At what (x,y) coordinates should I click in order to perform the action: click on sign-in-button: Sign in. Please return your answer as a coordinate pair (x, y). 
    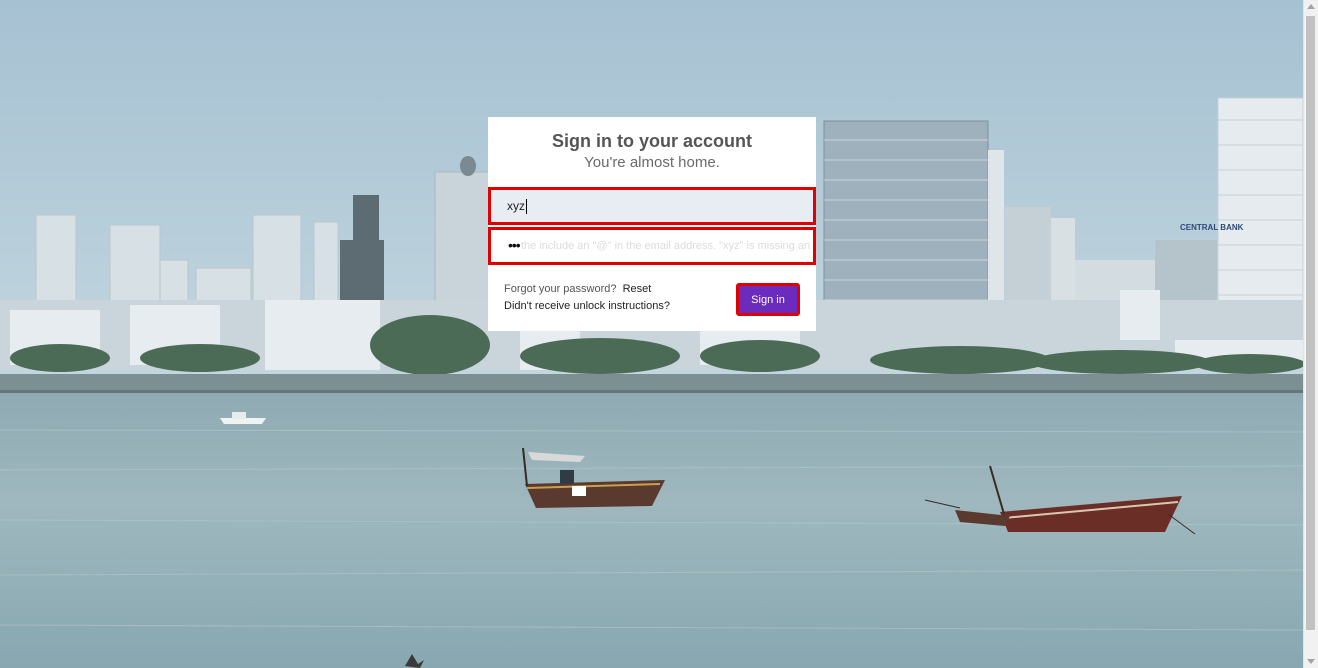
    Looking at the image, I should click on (768, 299).